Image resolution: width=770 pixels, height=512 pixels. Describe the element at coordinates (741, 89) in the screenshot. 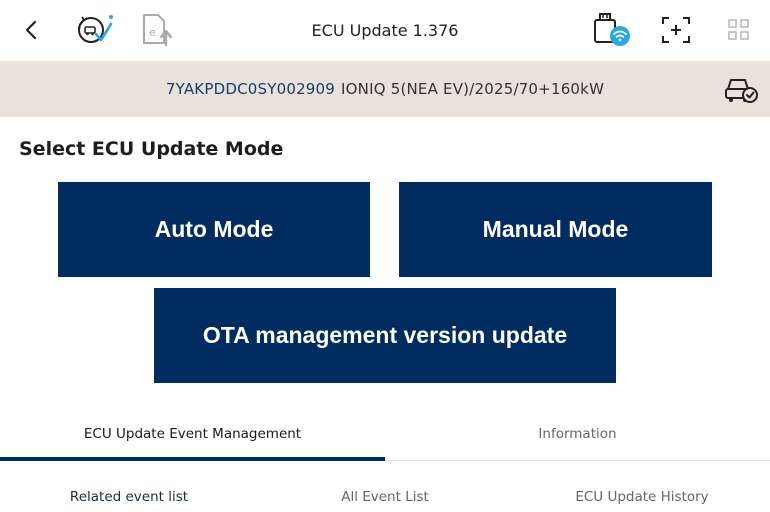

I see `car-check-icon` at that location.